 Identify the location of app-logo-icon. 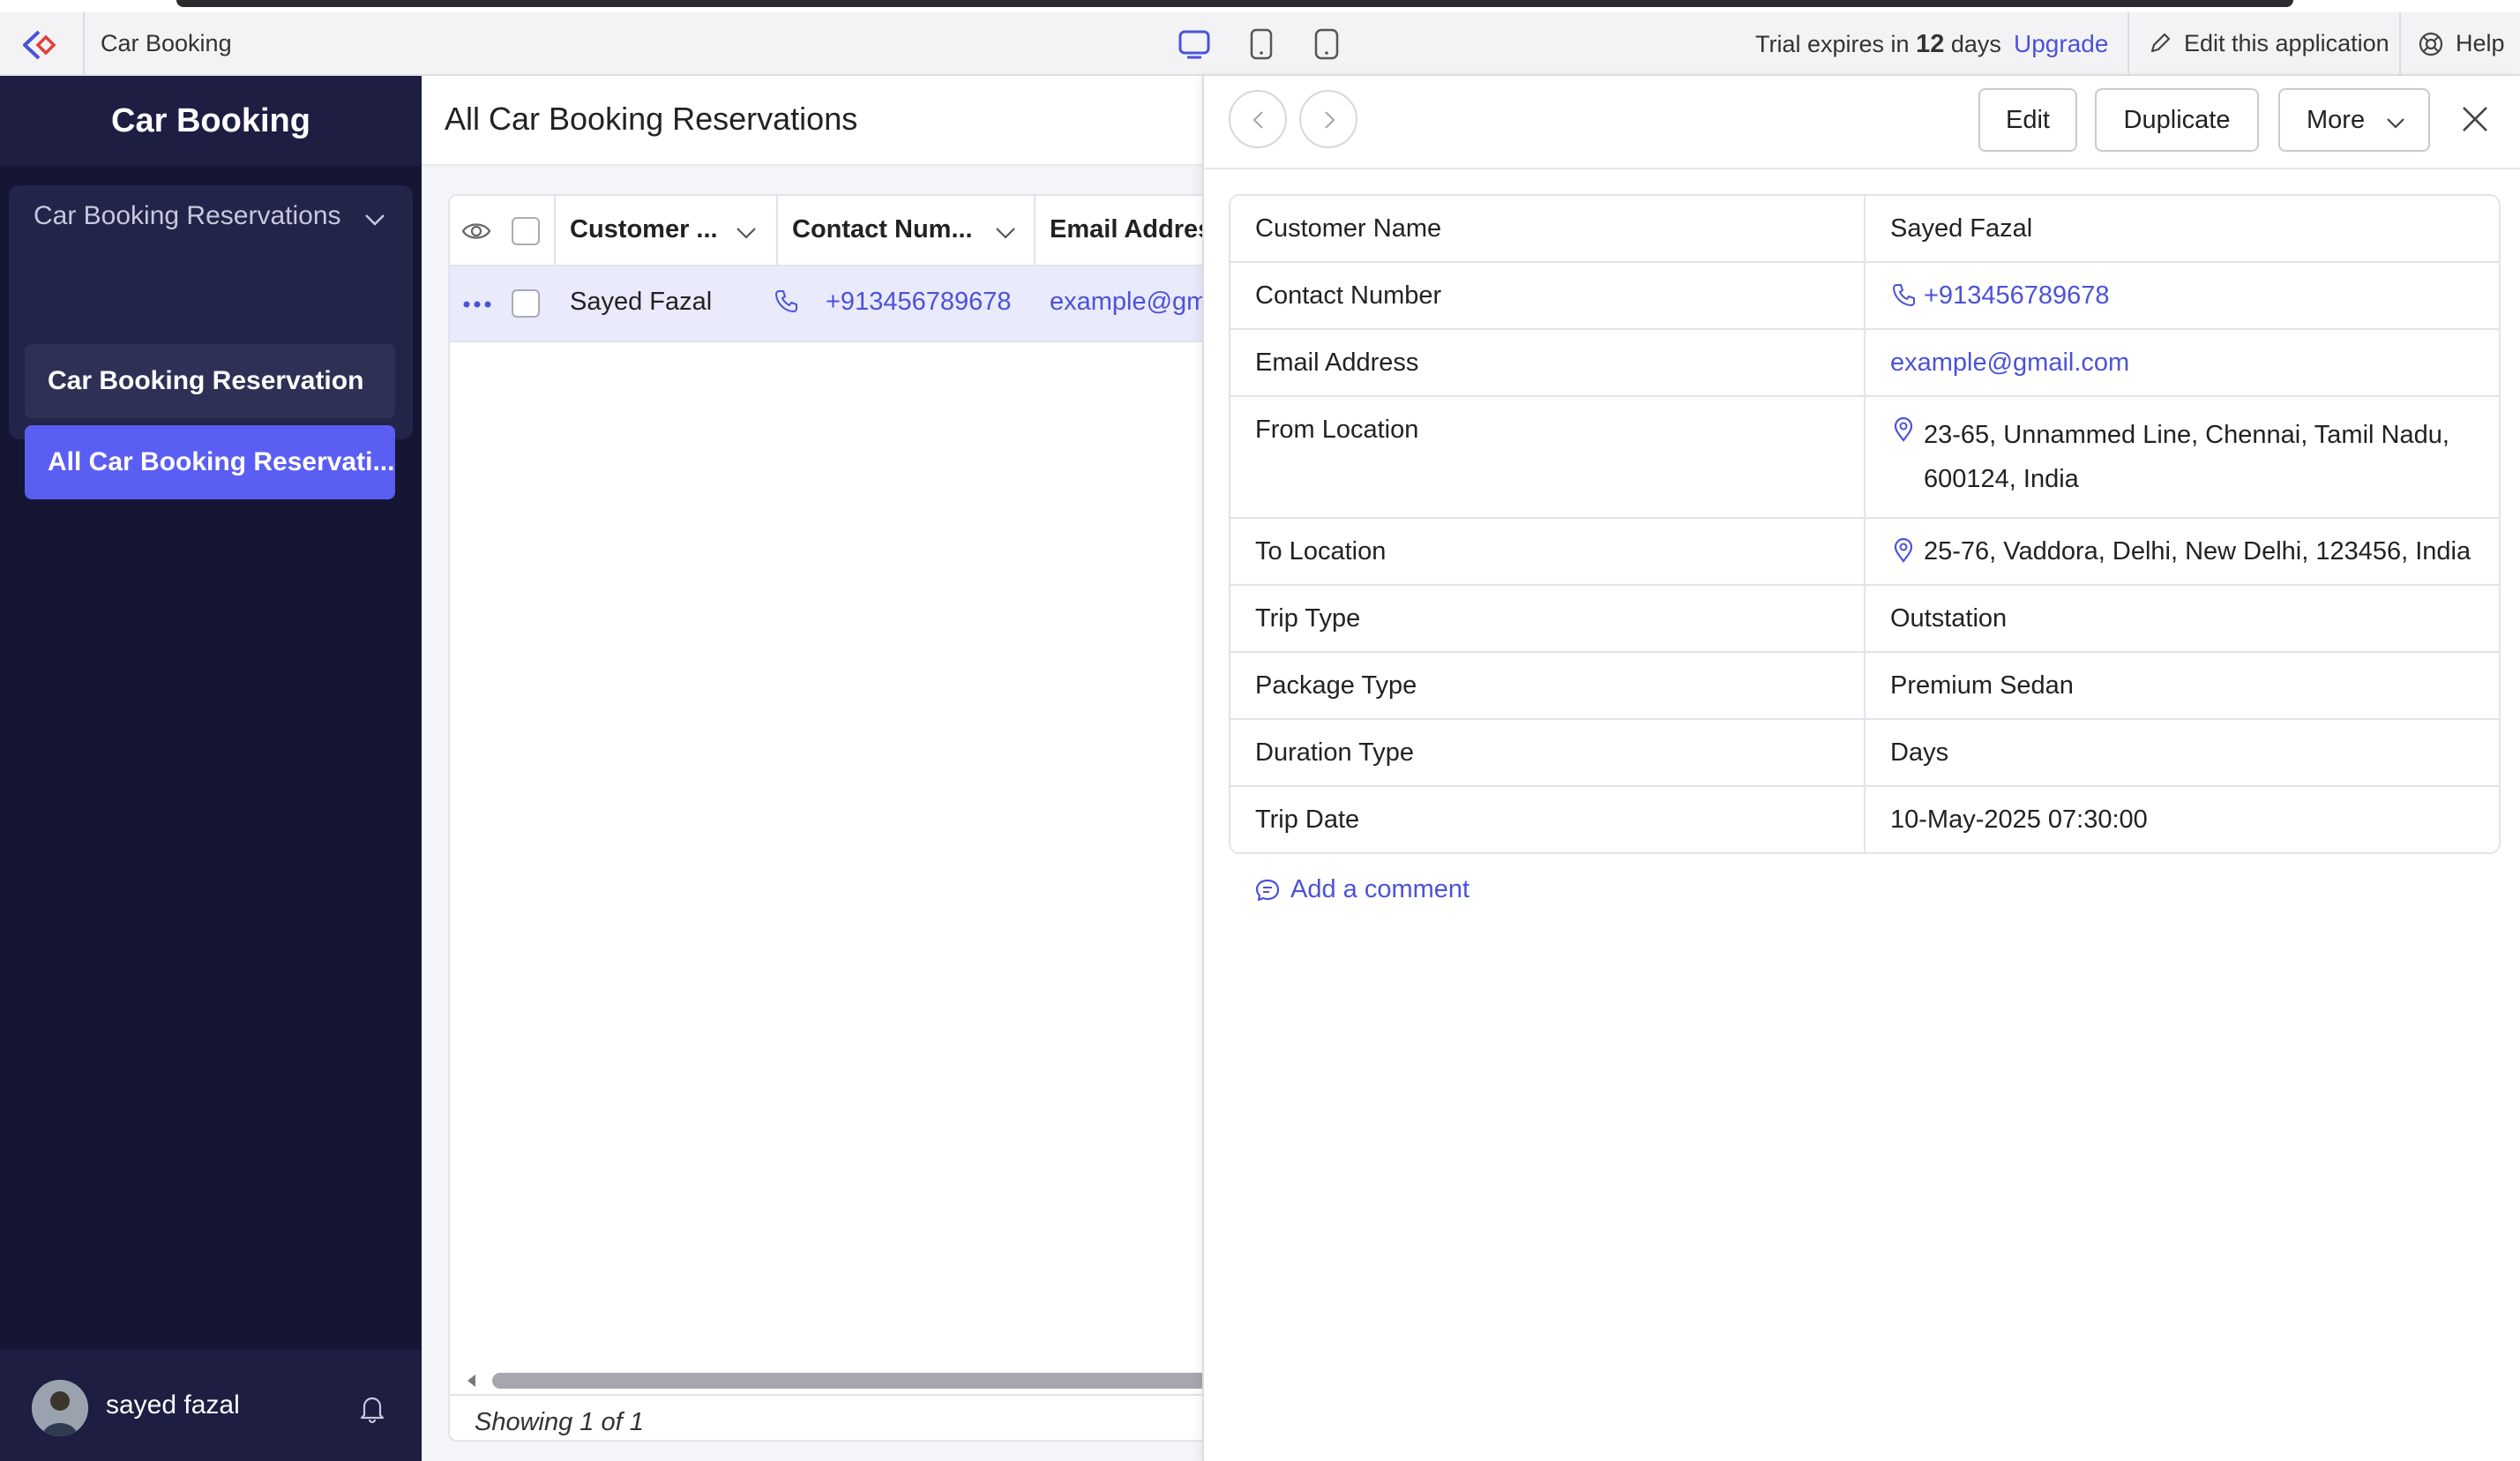
(41, 45).